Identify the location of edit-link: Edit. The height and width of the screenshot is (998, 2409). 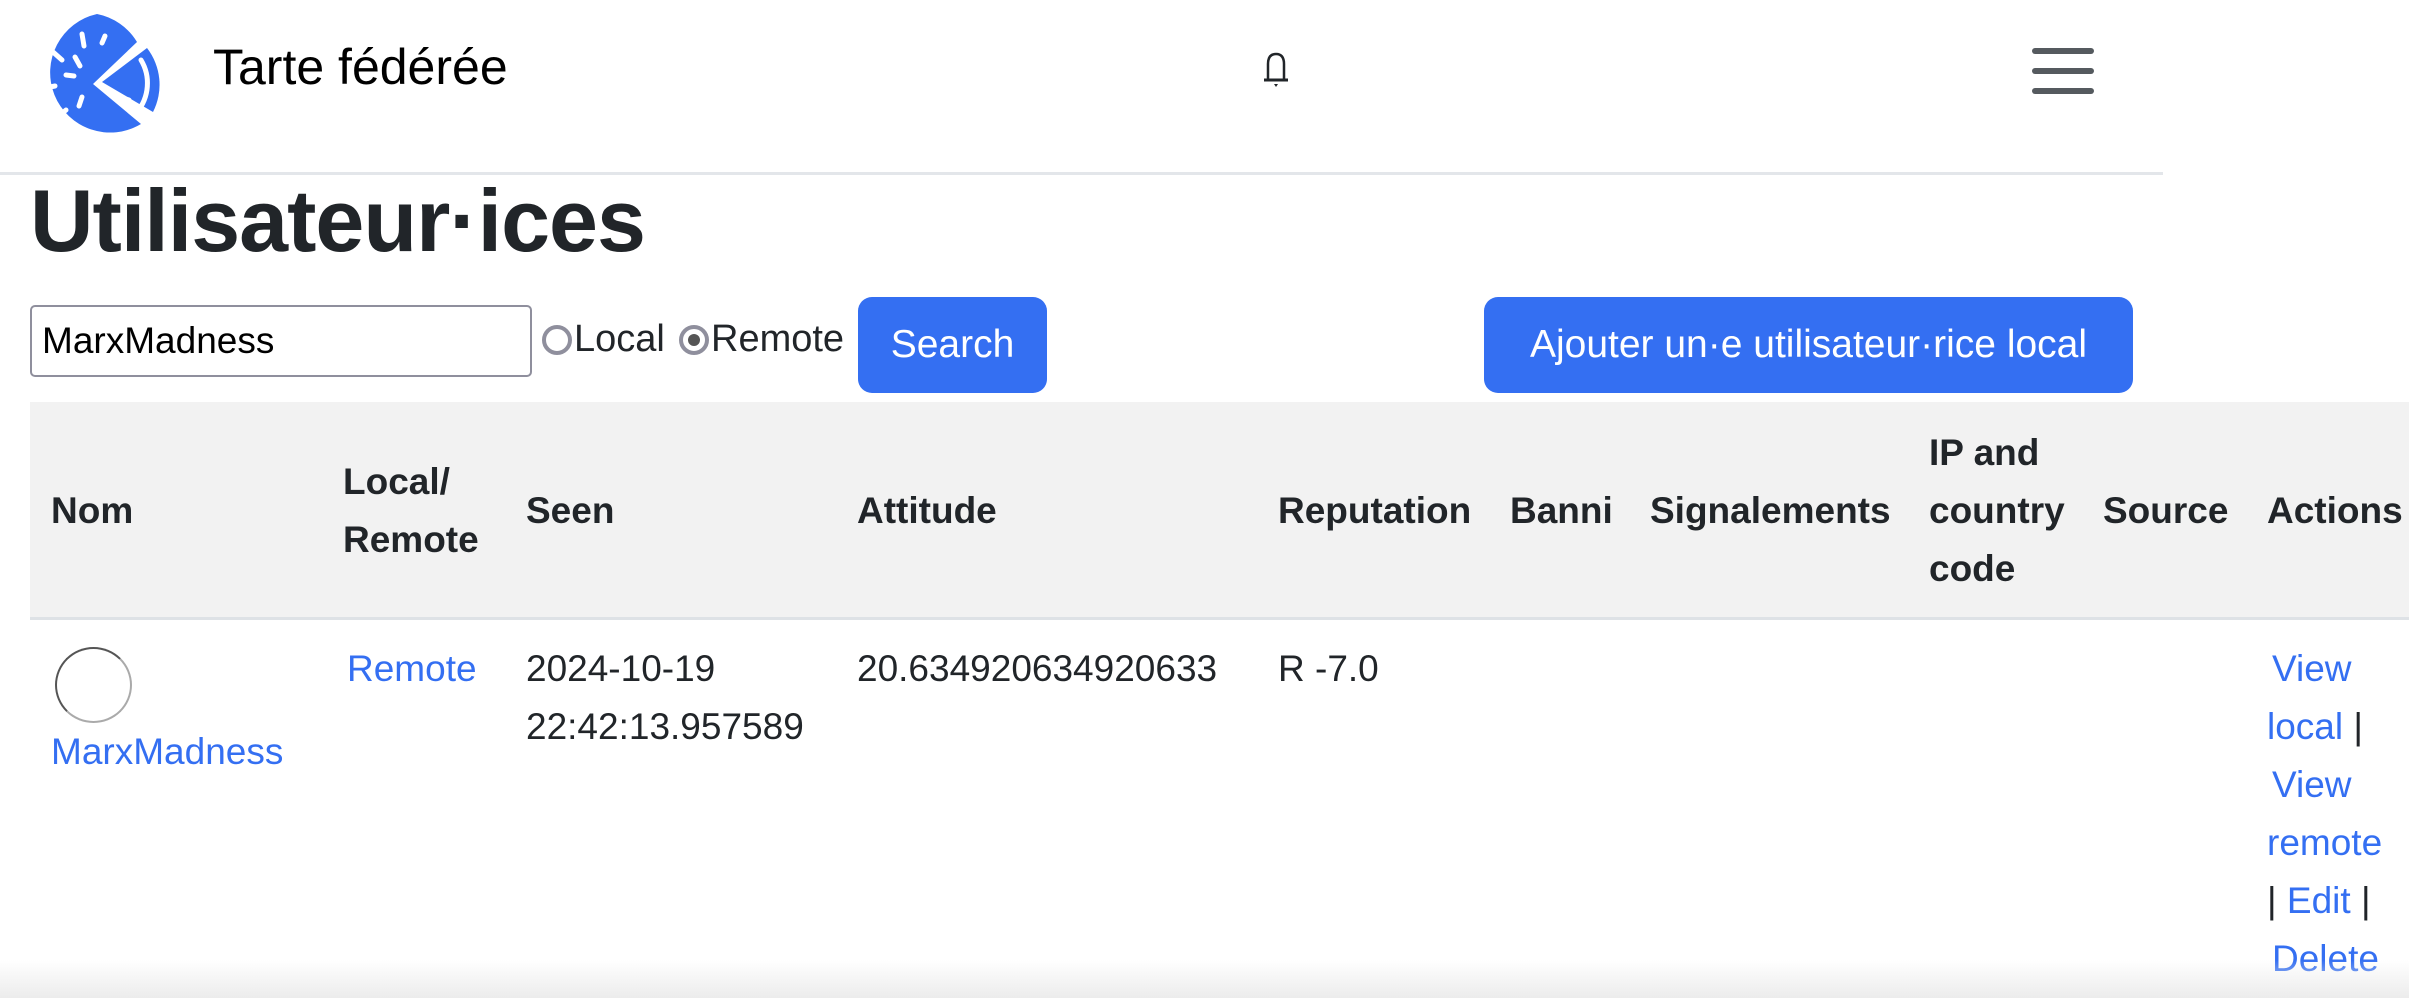
(2319, 900).